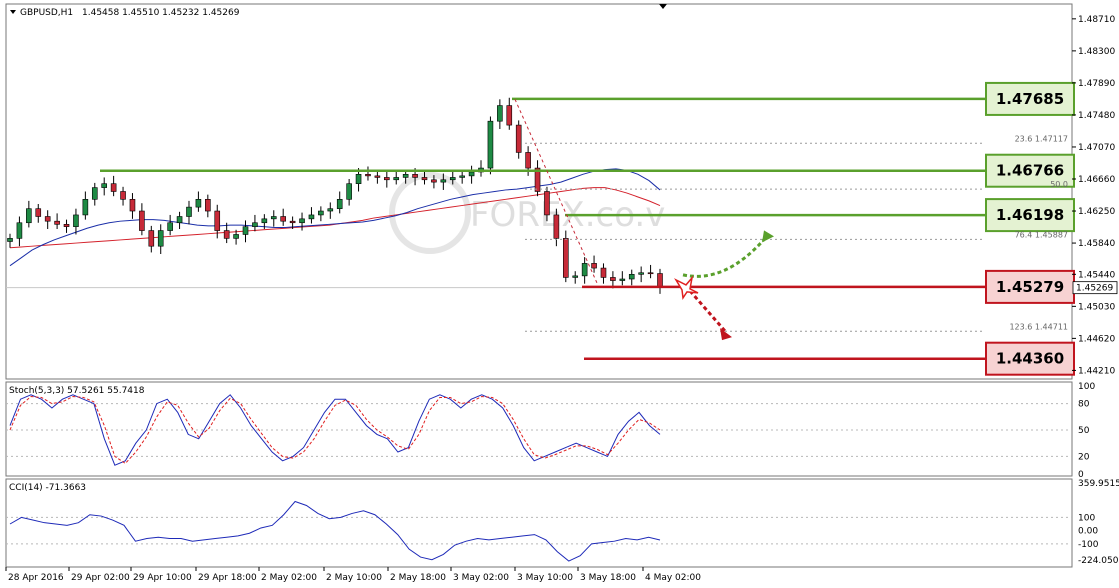 This screenshot has height=588, width=1119. Describe the element at coordinates (1096, 116) in the screenshot. I see `price-tick-label: 1.47480` at that location.